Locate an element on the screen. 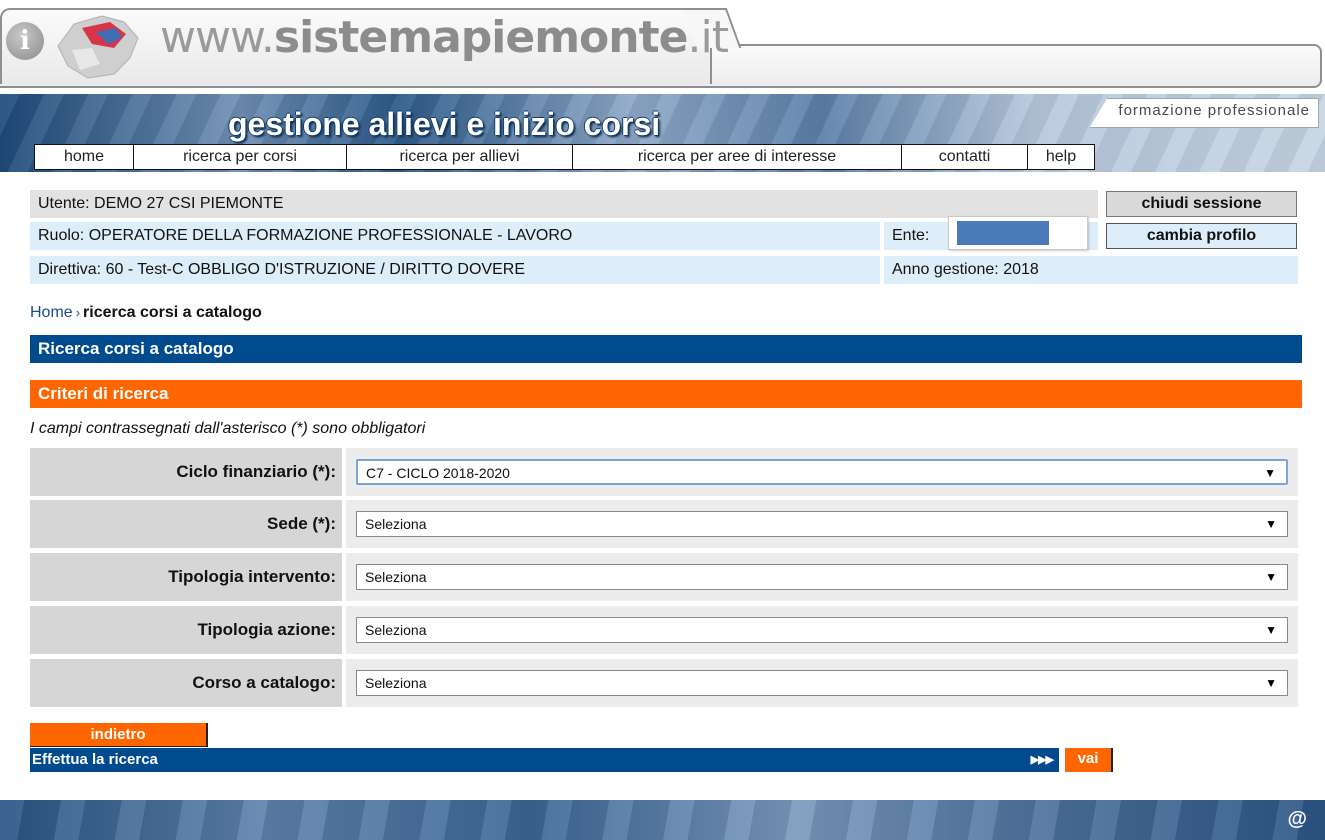  ciclo-select-value: C7 - CICLO 2018-2020 is located at coordinates (438, 473).